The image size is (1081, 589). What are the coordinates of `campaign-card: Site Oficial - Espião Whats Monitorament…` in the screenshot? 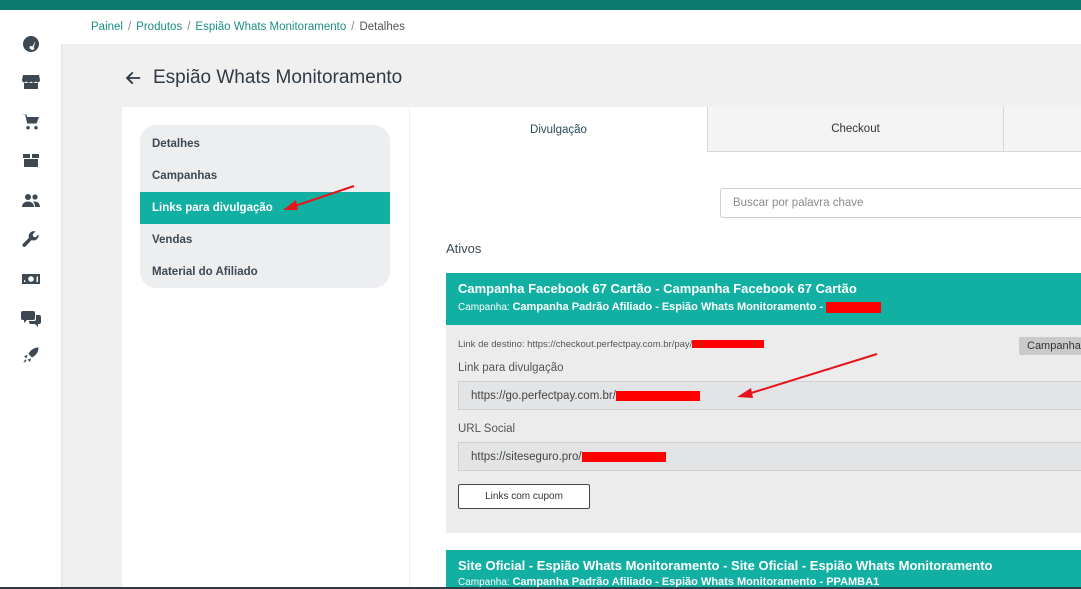 It's located at (763, 569).